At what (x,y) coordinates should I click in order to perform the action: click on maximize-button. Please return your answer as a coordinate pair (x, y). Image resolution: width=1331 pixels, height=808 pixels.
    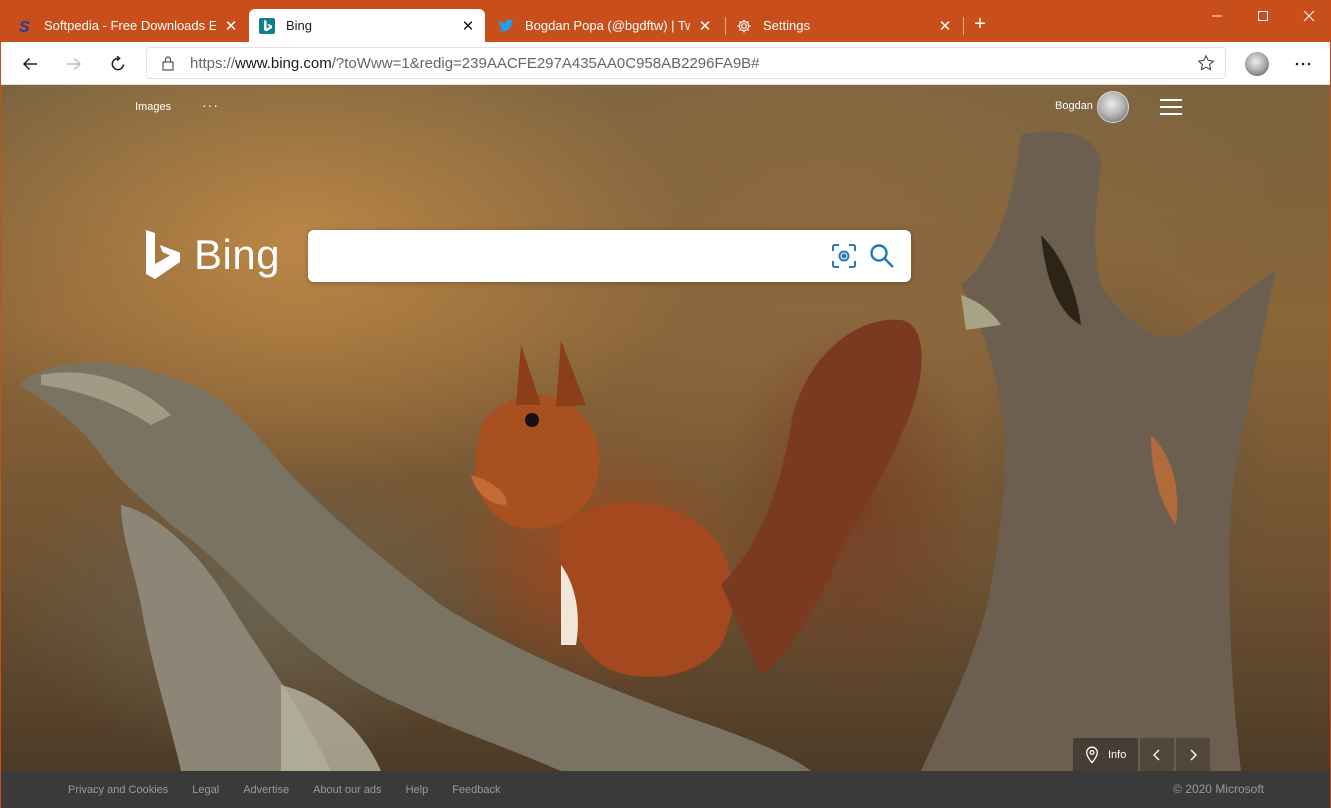
    Looking at the image, I should click on (1263, 16).